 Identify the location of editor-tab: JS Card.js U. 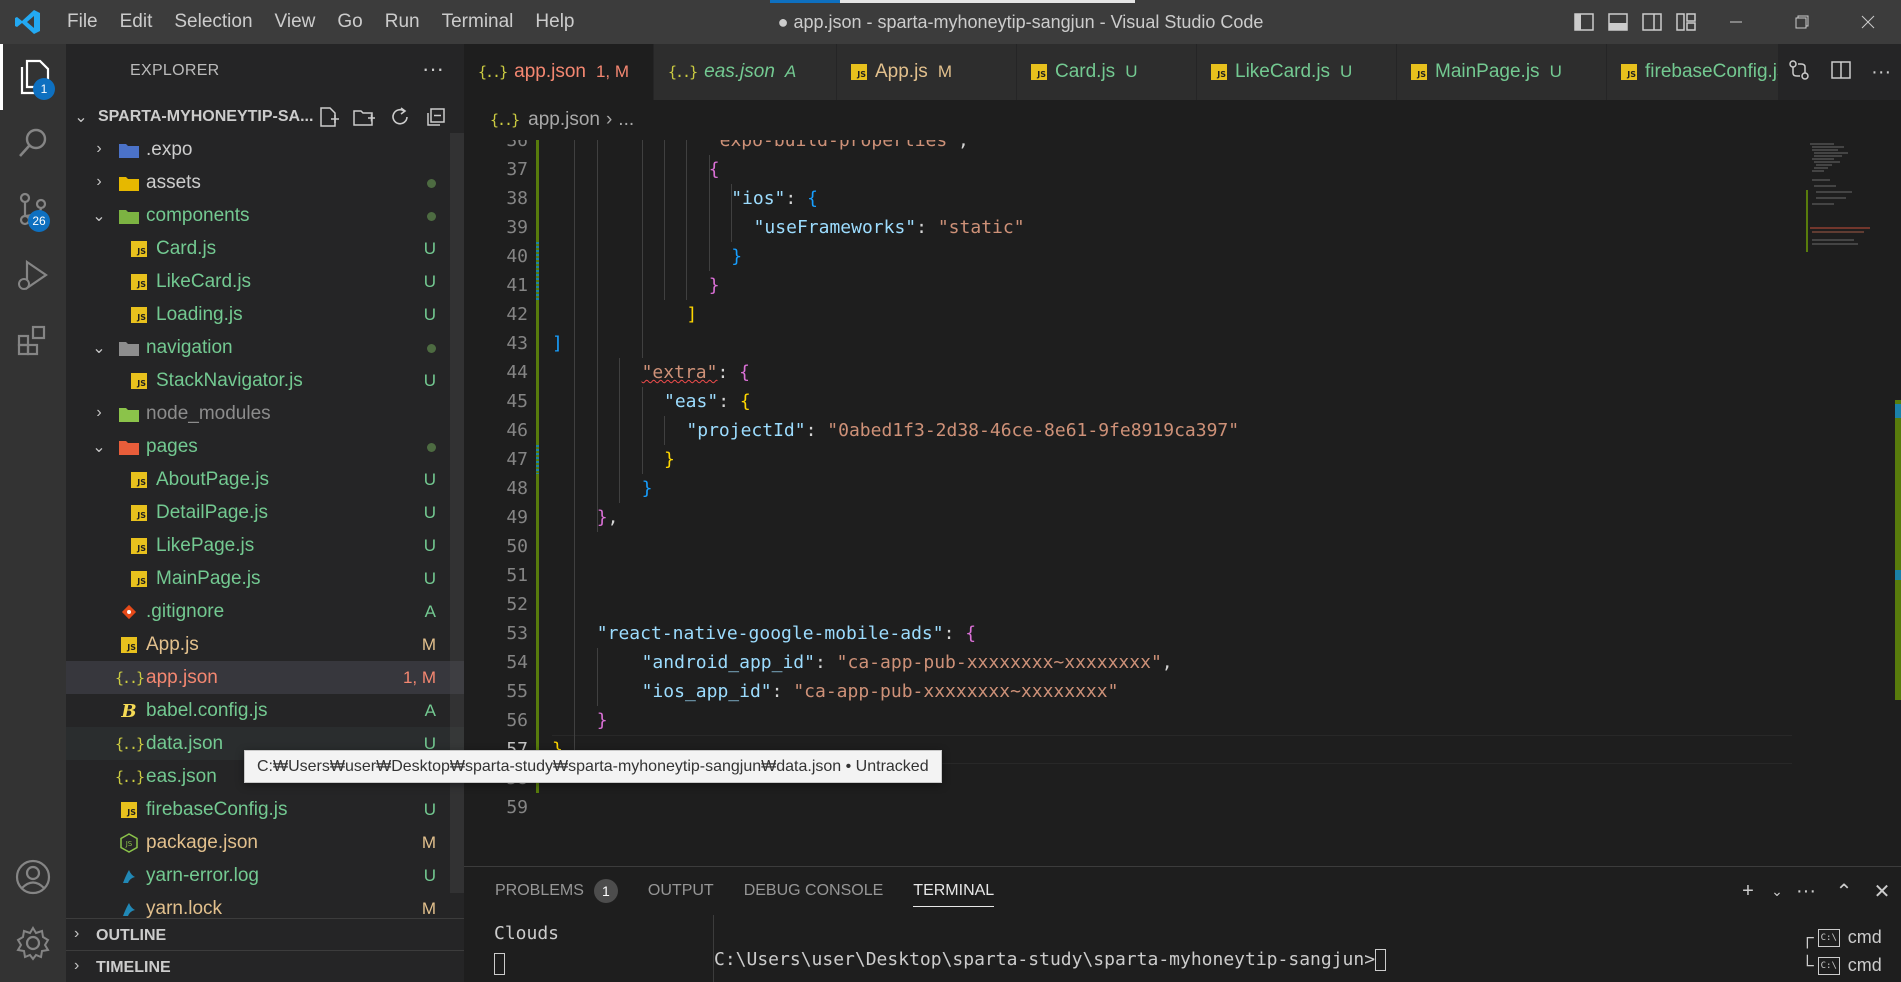
(1107, 72).